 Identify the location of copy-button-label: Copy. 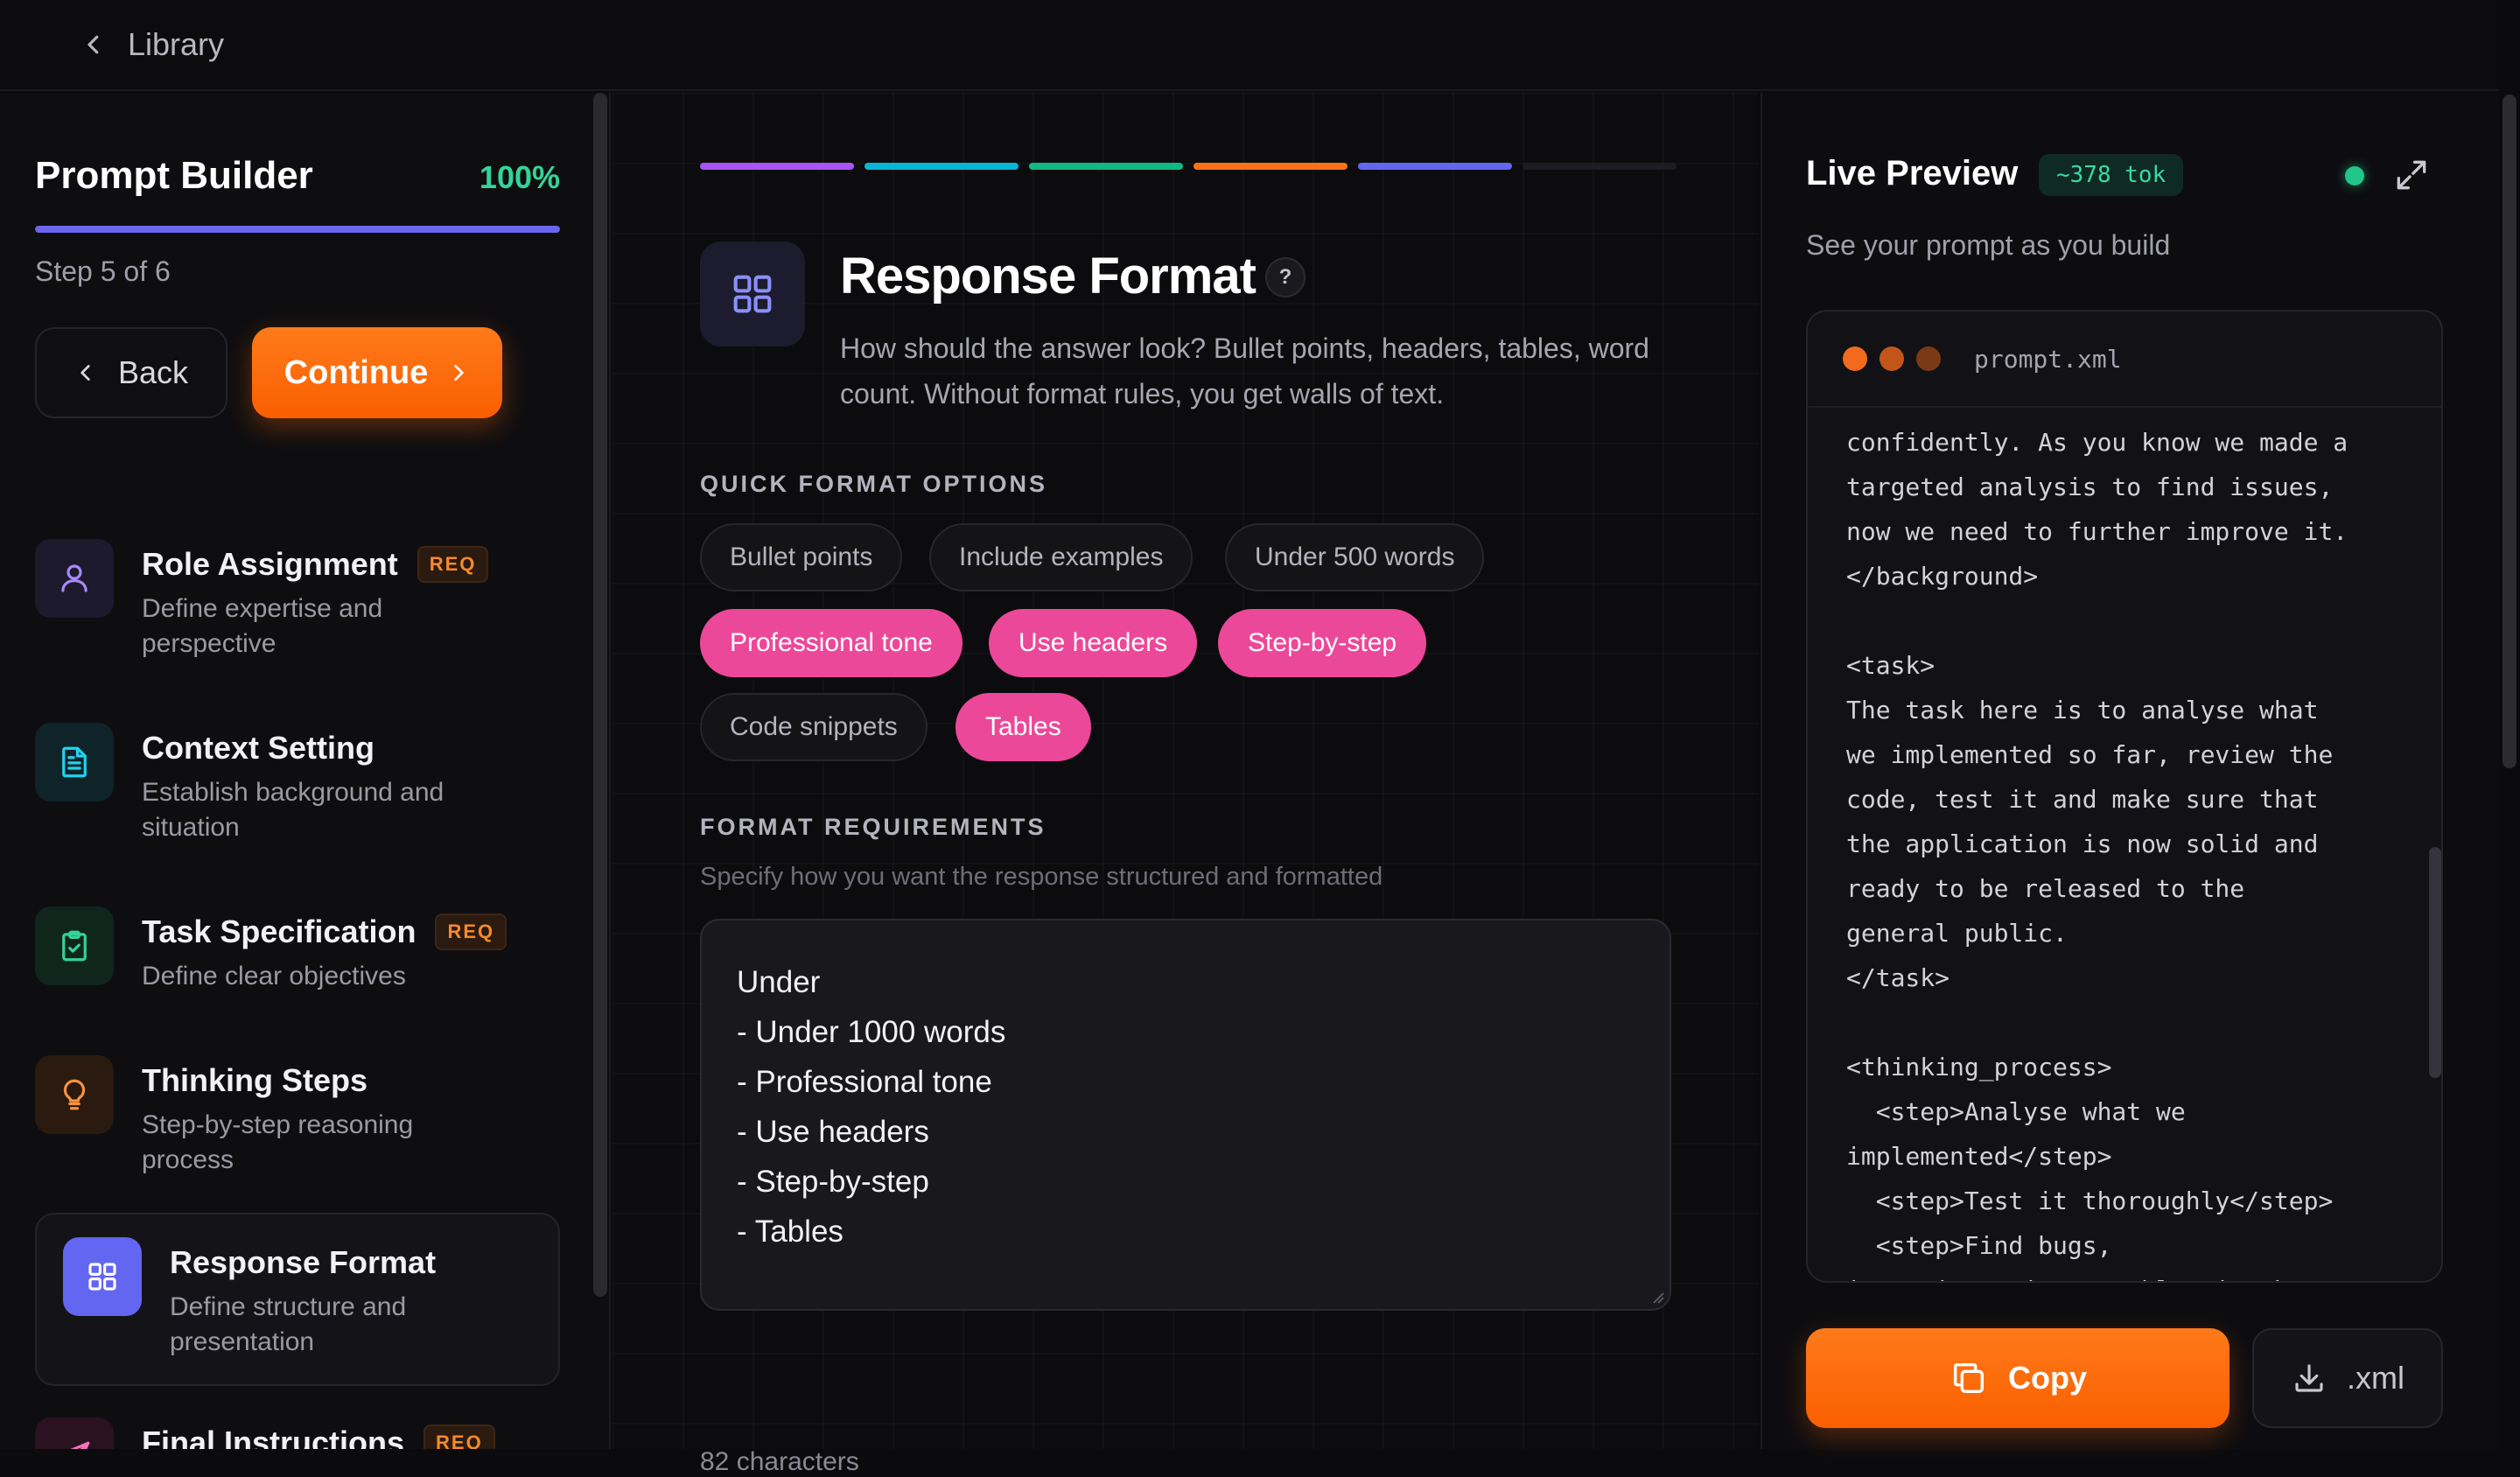
(2047, 1378).